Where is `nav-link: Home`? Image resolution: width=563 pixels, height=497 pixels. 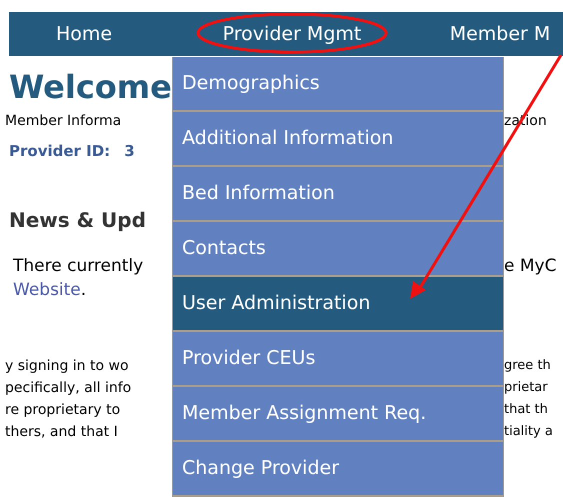 nav-link: Home is located at coordinates (84, 34).